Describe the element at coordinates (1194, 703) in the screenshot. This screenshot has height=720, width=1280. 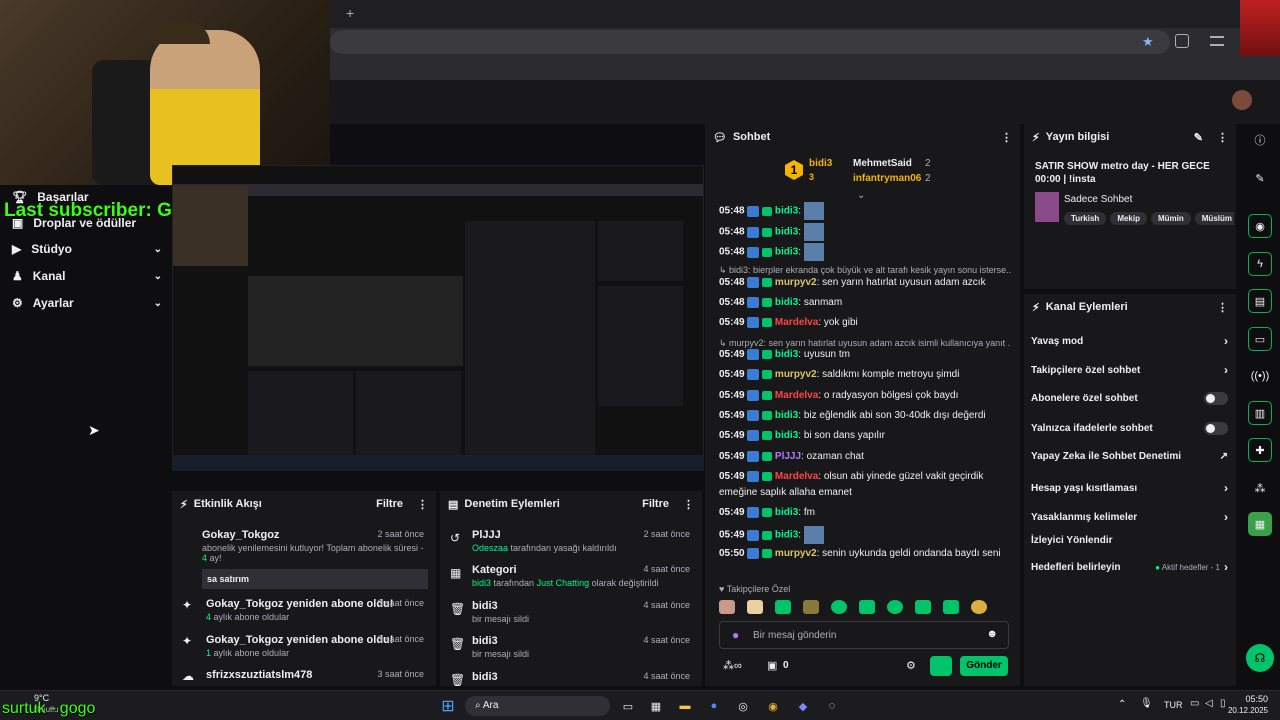
I see `network-icon: ▭` at that location.